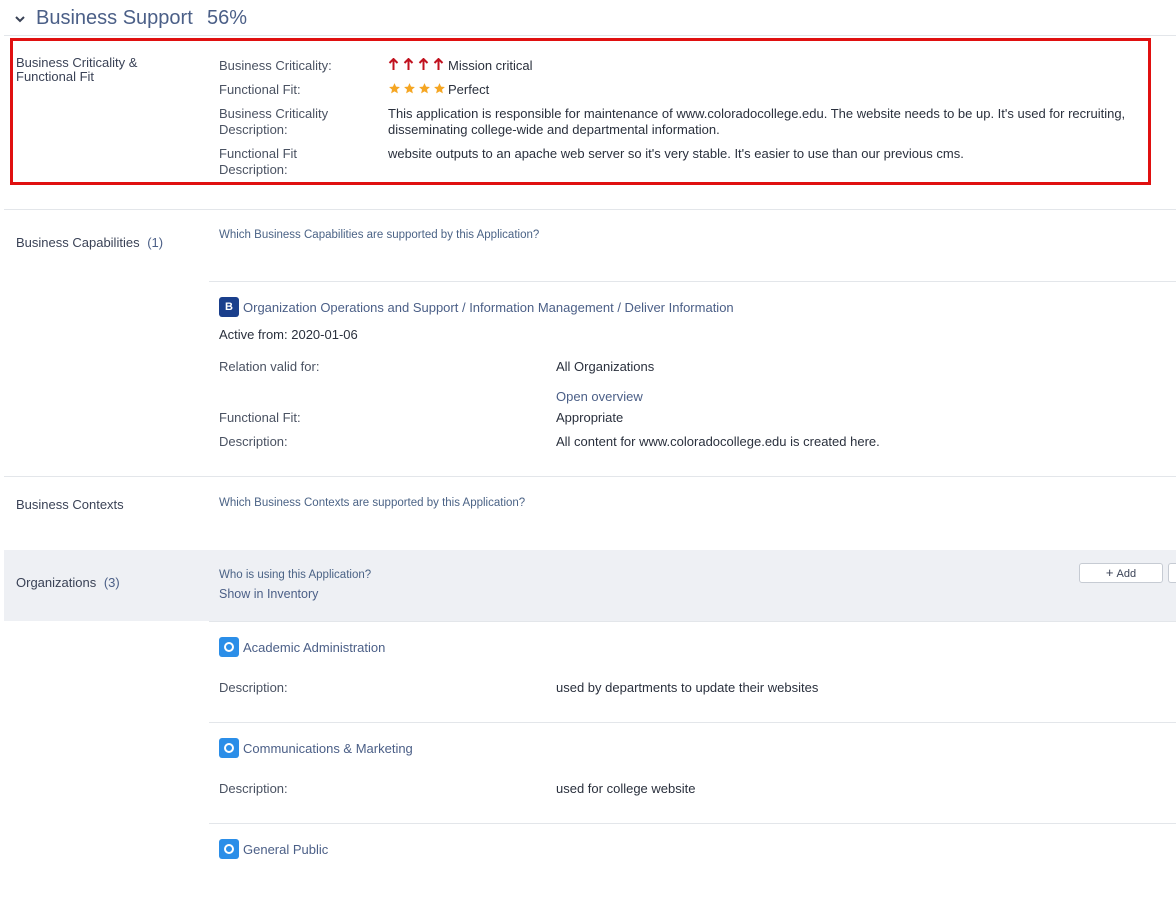  I want to click on add-button-label: Add, so click(1126, 574).